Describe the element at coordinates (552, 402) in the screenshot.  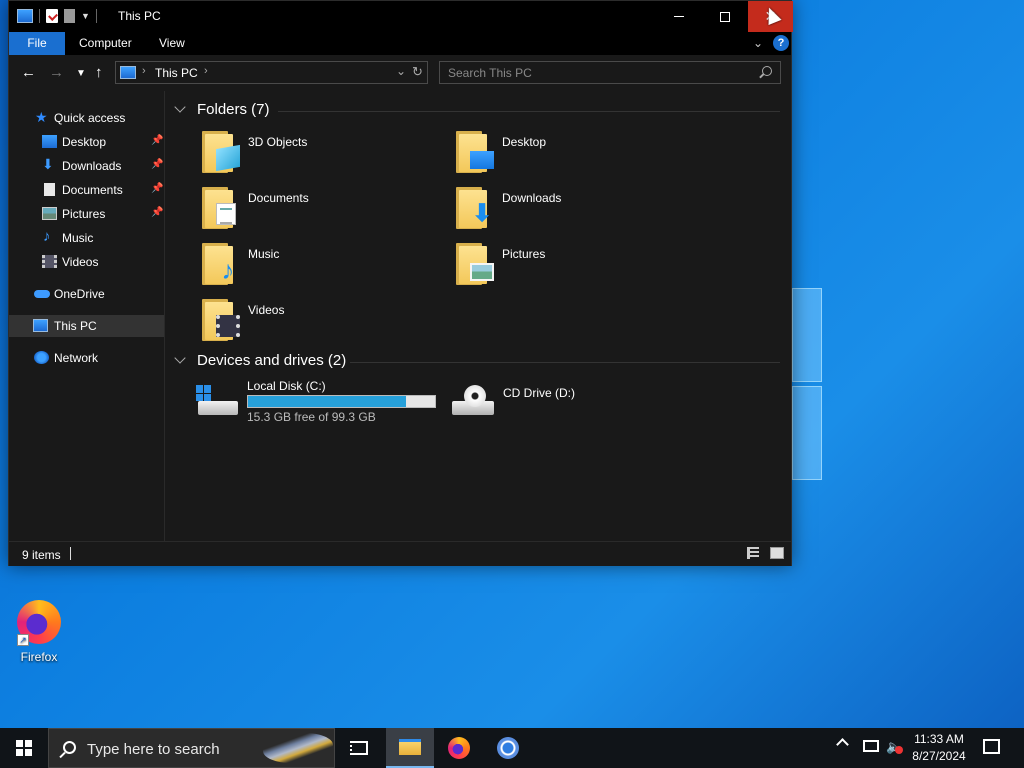
I see `drive-cd-d: CD Drive (D:)` at that location.